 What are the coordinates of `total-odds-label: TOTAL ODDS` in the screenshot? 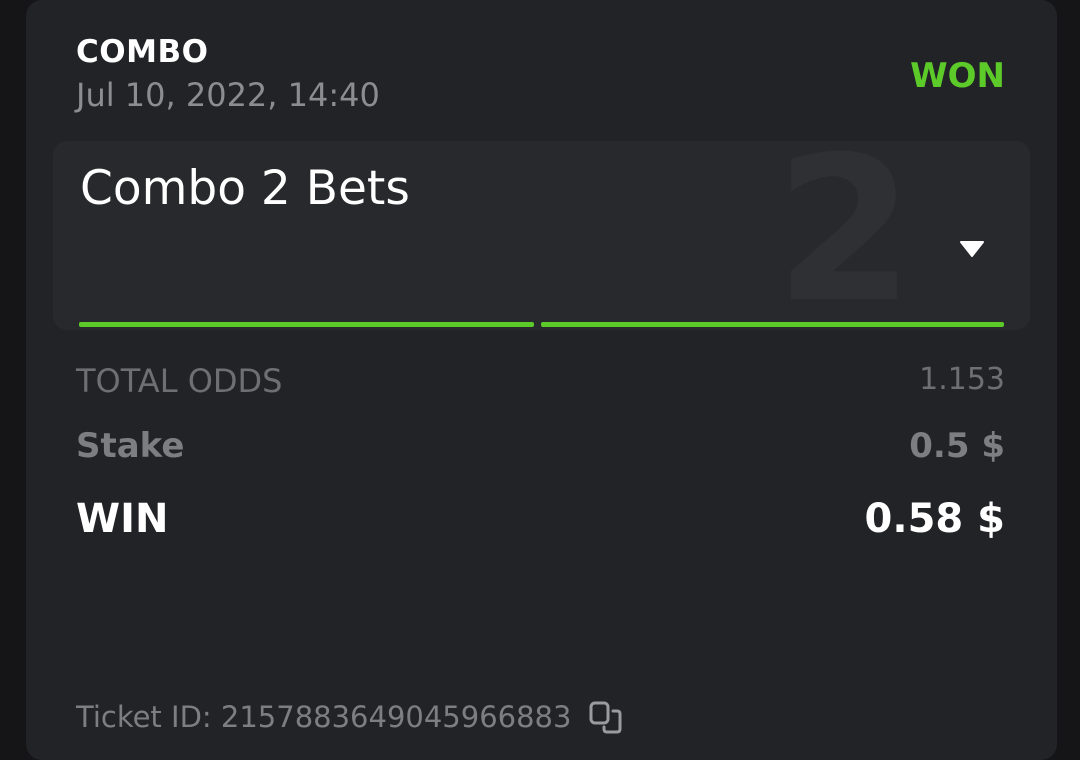 It's located at (179, 381).